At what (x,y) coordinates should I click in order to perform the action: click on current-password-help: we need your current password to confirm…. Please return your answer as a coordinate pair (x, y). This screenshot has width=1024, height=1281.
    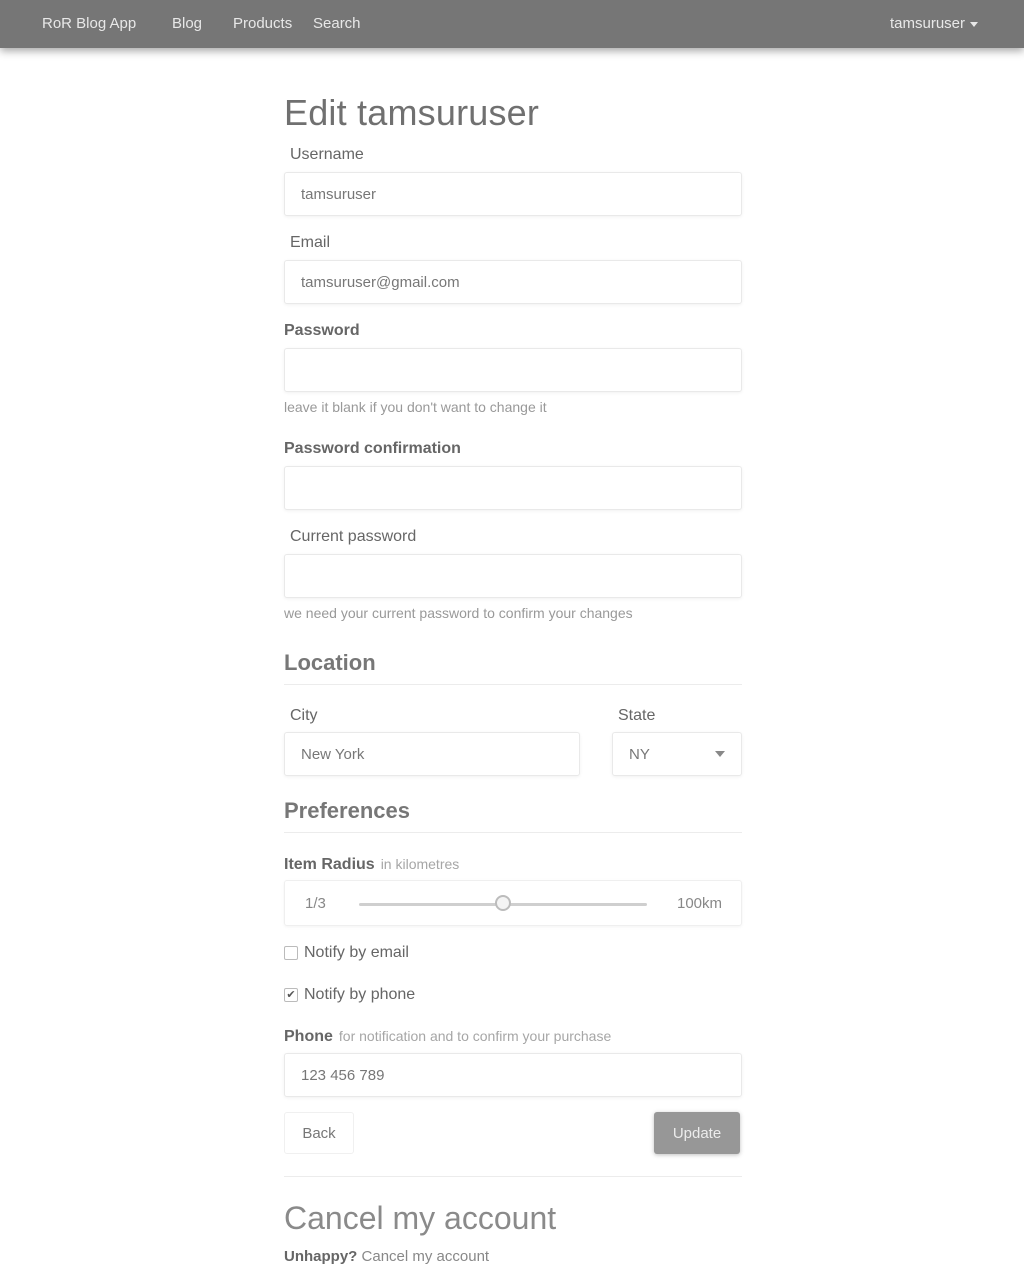
    Looking at the image, I should click on (458, 613).